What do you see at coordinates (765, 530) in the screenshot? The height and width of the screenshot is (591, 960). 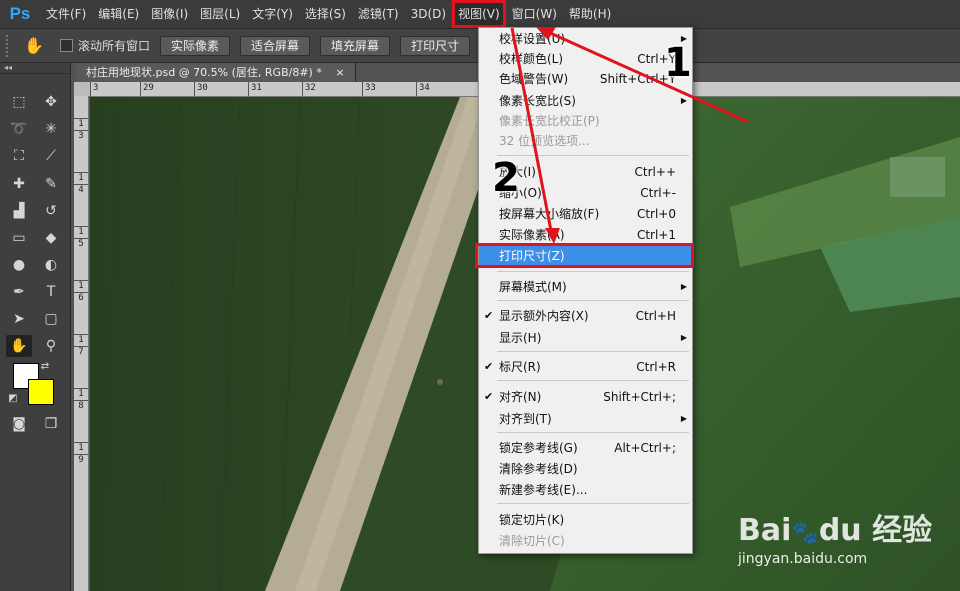 I see `brand-text: Bai` at bounding box center [765, 530].